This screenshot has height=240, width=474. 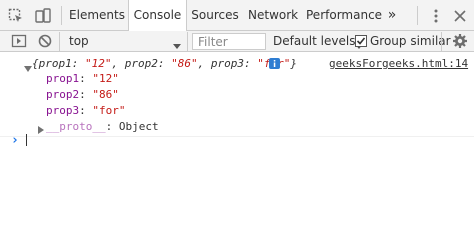 What do you see at coordinates (63, 94) in the screenshot?
I see `property-name: prop2` at bounding box center [63, 94].